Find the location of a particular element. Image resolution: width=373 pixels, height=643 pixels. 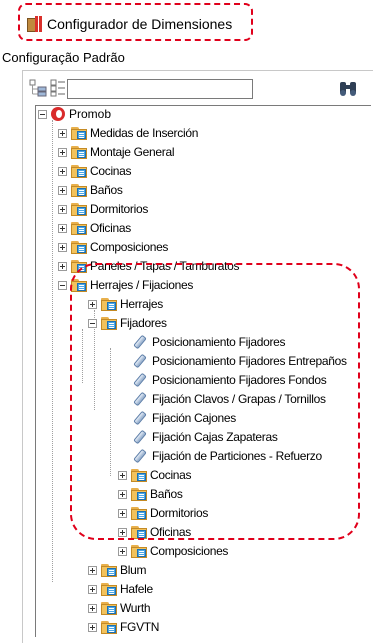

collapse-all-icon is located at coordinates (58, 88).